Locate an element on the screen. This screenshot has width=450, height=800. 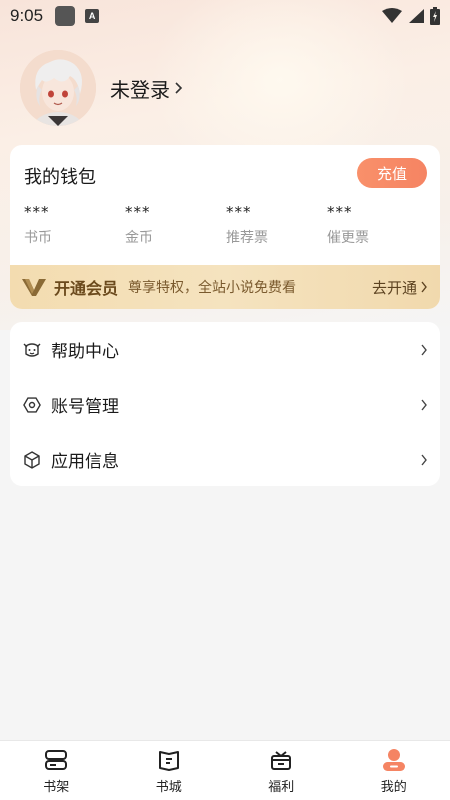
anime-avatar-icon is located at coordinates (58, 88).